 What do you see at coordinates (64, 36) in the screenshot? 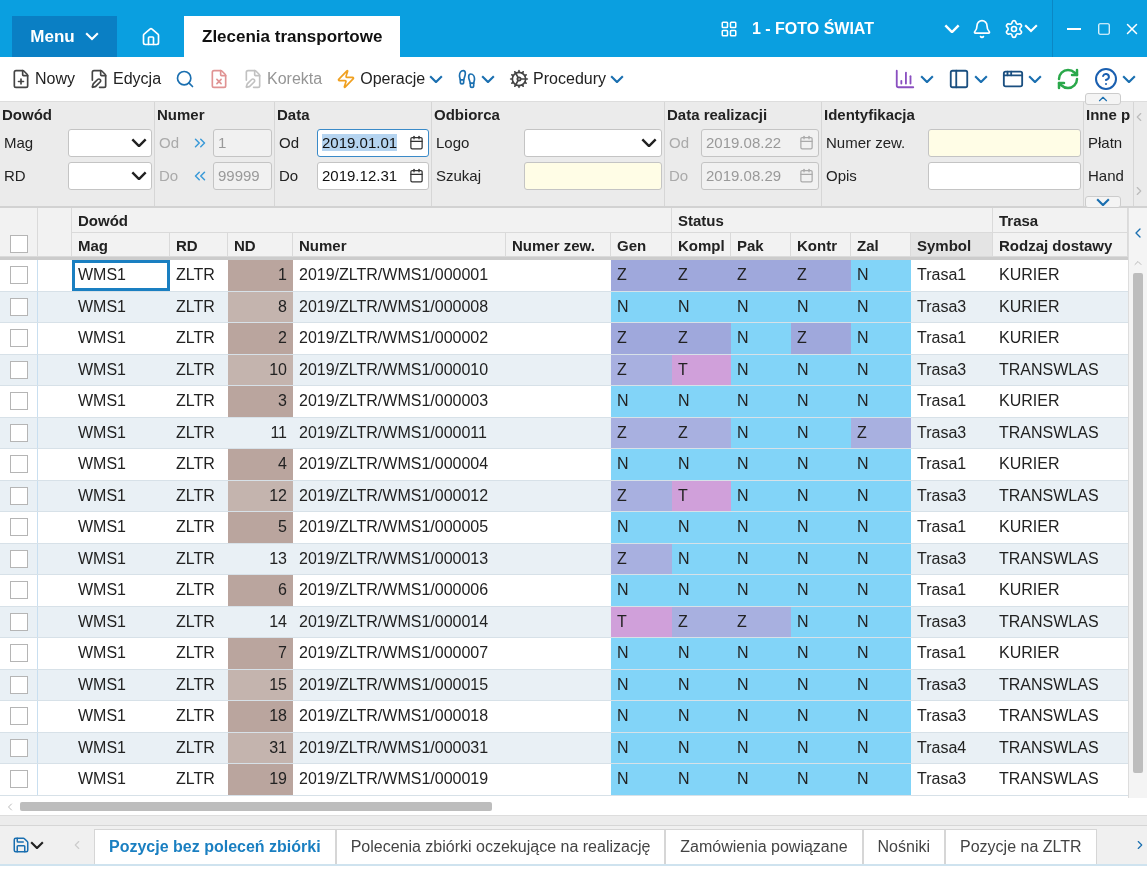
I see `menu-button: Menu` at bounding box center [64, 36].